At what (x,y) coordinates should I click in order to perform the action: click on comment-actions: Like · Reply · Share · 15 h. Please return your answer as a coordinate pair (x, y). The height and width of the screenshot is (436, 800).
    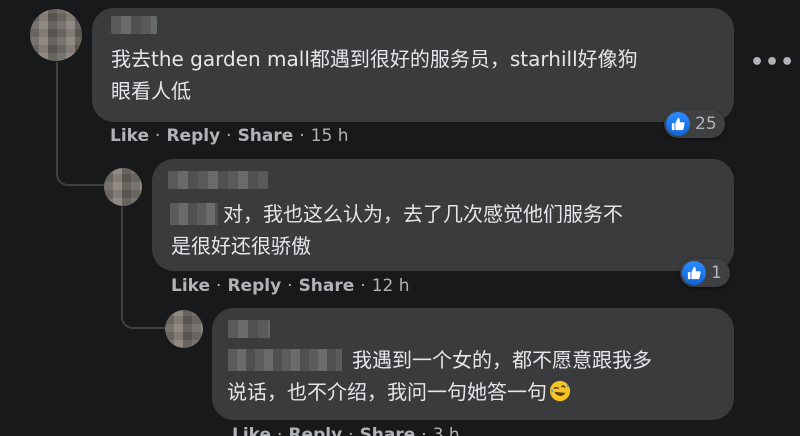
    Looking at the image, I should click on (229, 136).